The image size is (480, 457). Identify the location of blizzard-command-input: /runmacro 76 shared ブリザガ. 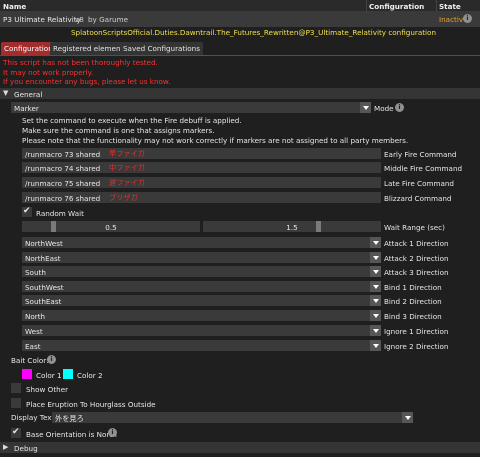
(201, 197).